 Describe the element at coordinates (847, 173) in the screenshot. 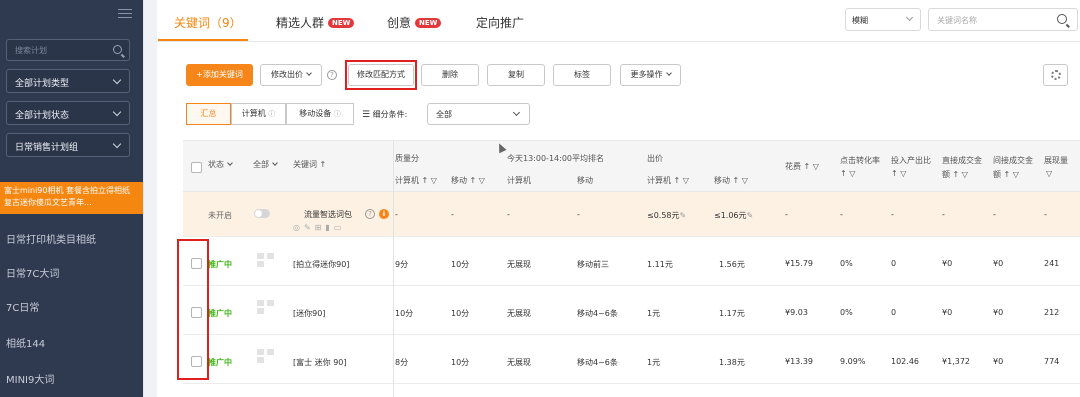

I see `cvr-sort-header: ↑ ▽` at that location.